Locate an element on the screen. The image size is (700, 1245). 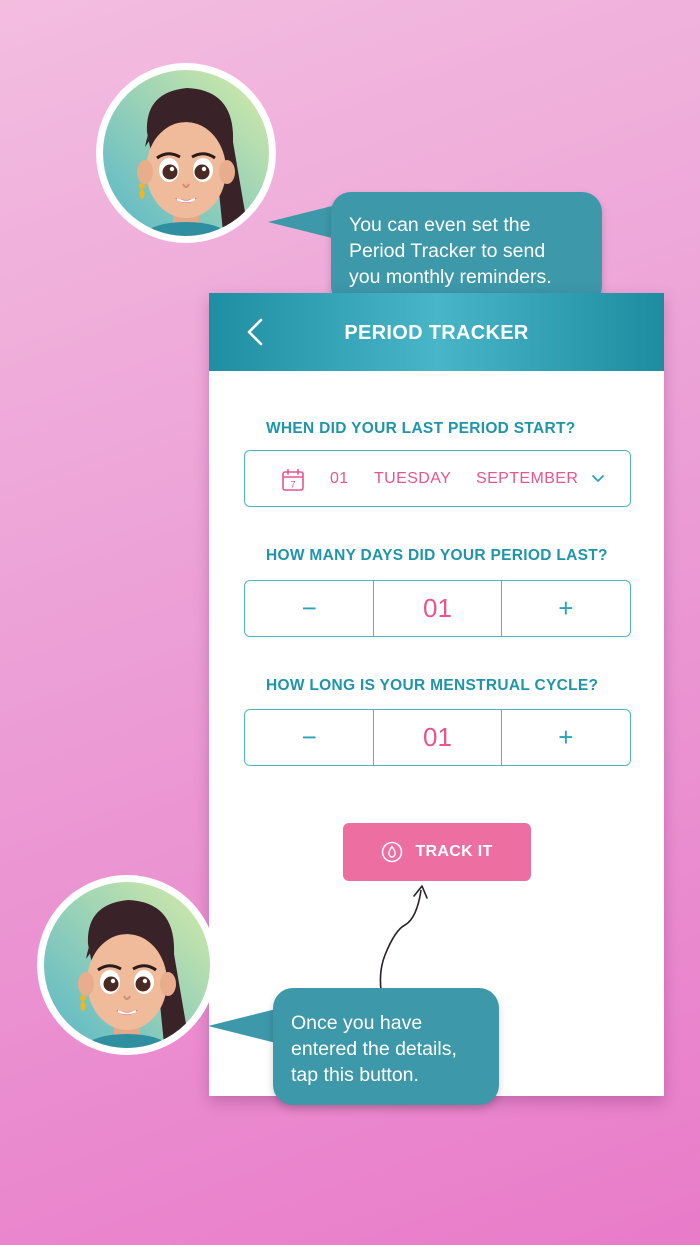
cycle-length-increment-button: + is located at coordinates (566, 737).